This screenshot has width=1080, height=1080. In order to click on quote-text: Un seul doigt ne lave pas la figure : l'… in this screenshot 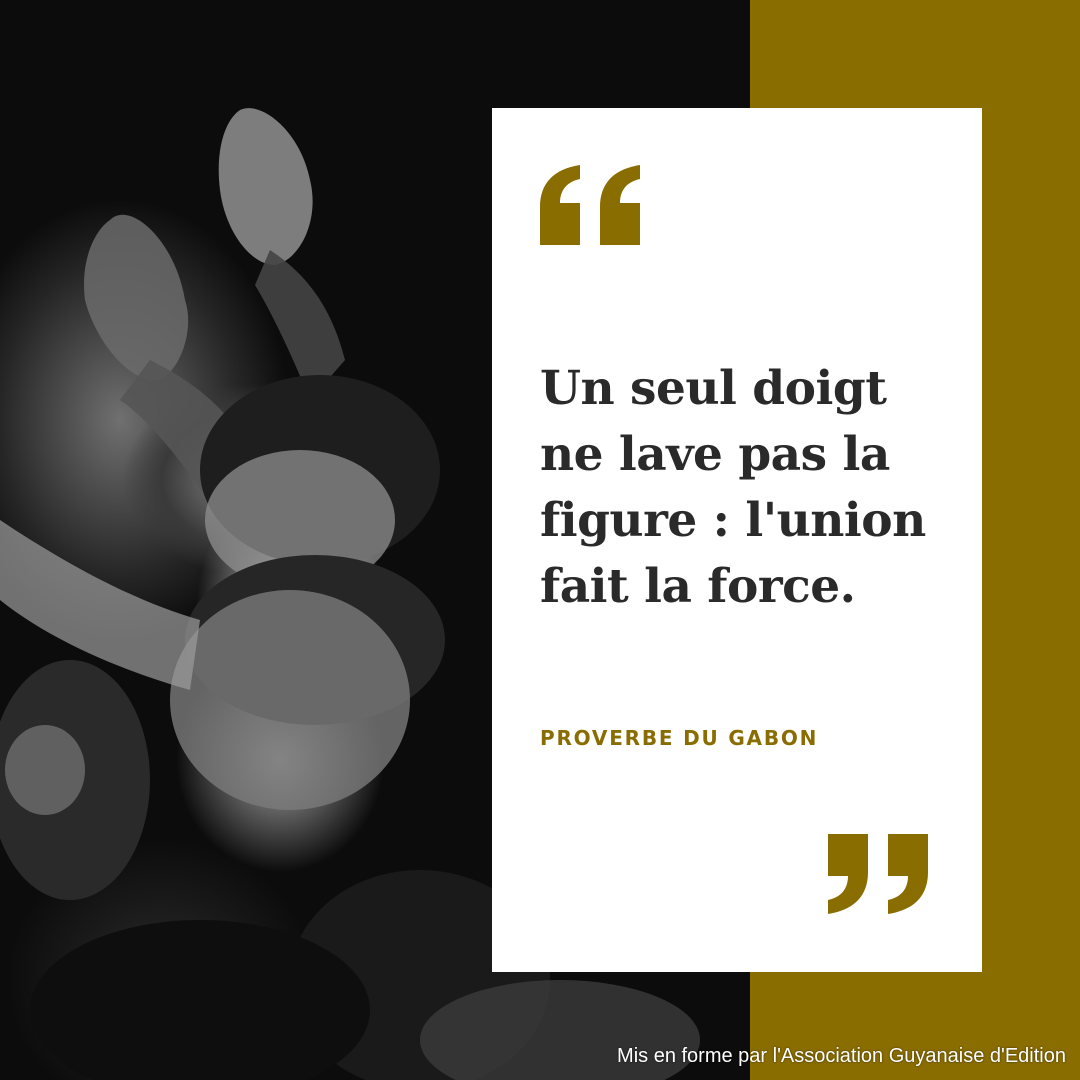, I will do `click(733, 487)`.